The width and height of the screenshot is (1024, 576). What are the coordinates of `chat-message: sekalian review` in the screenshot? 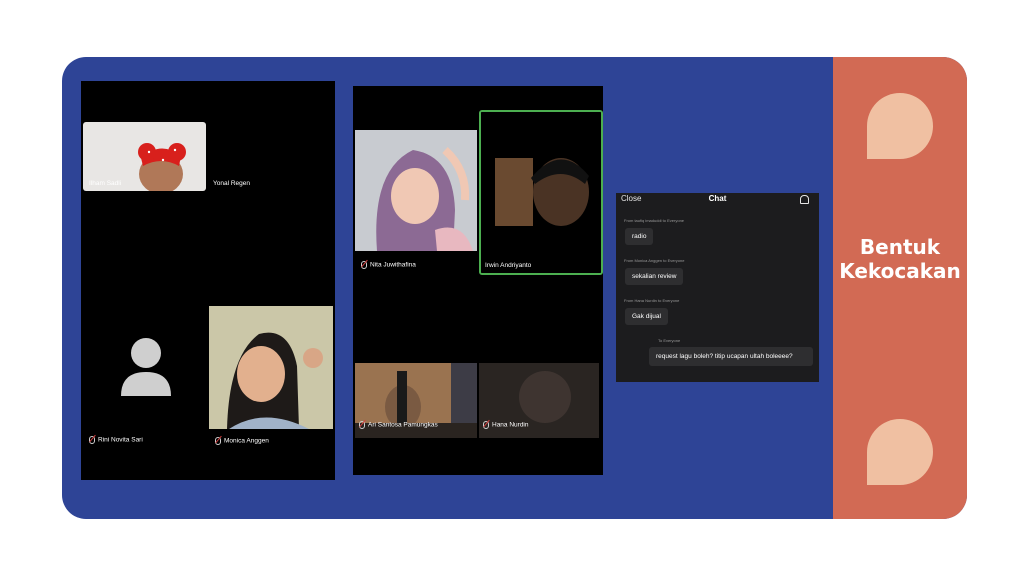 It's located at (654, 276).